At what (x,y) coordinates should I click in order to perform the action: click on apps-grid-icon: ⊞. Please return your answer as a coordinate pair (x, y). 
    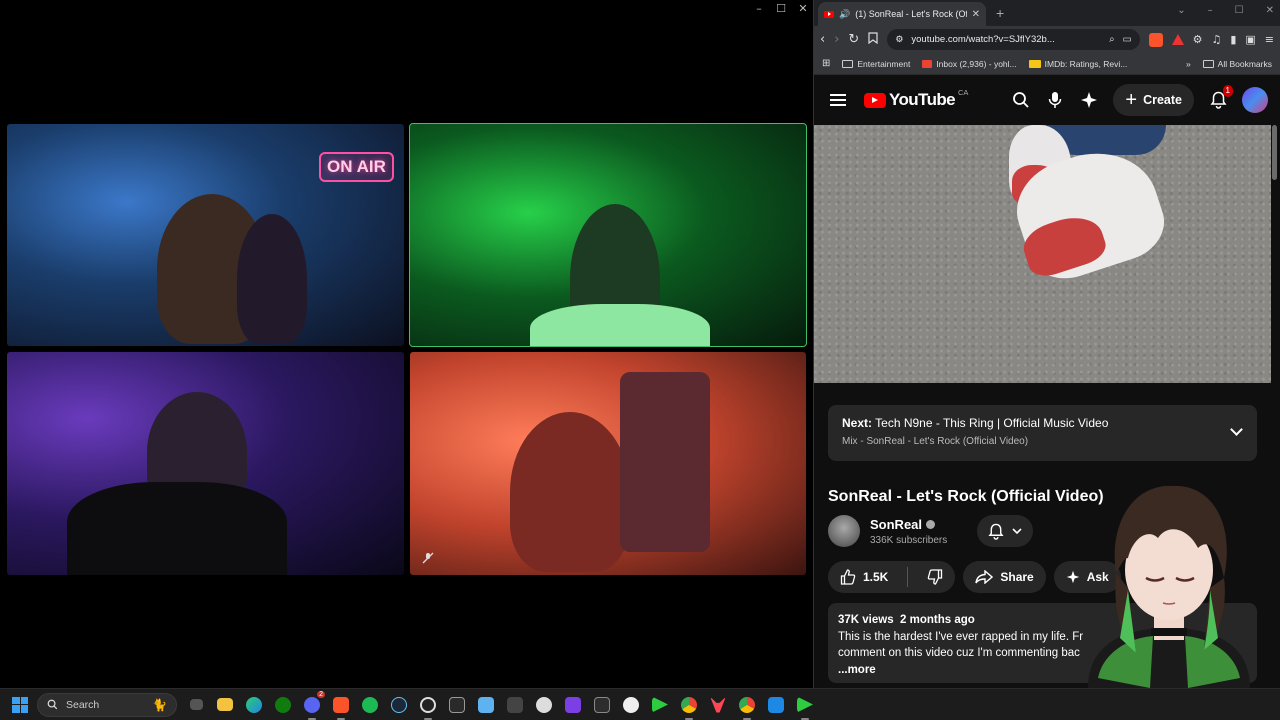
    Looking at the image, I should click on (826, 63).